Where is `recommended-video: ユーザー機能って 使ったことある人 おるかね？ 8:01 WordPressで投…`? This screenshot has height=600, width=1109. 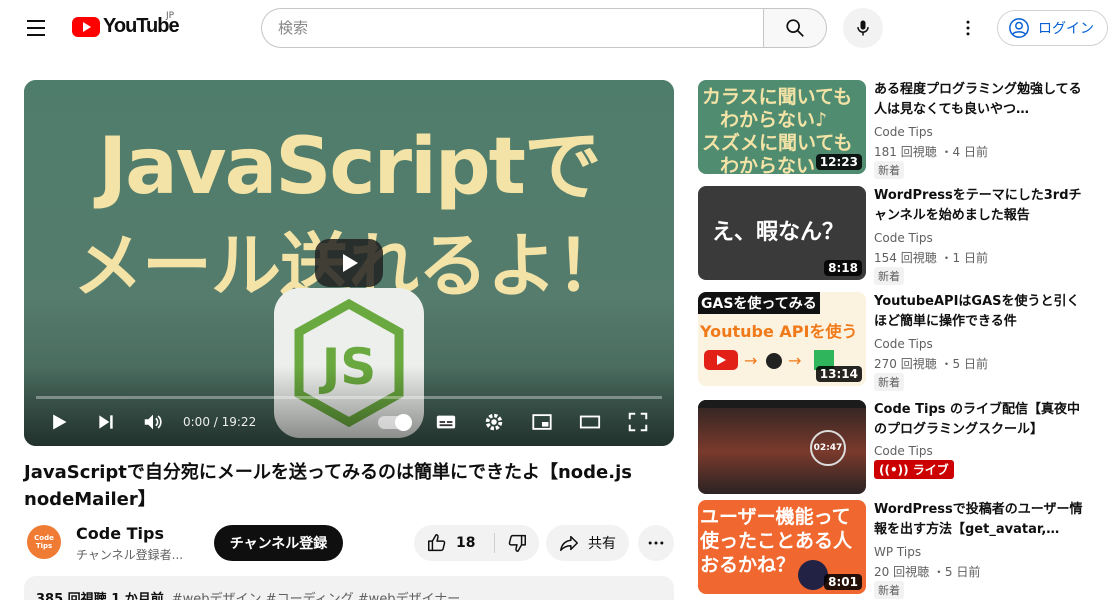 recommended-video: ユーザー機能って 使ったことある人 おるかね？ 8:01 WordPressで投… is located at coordinates (898, 549).